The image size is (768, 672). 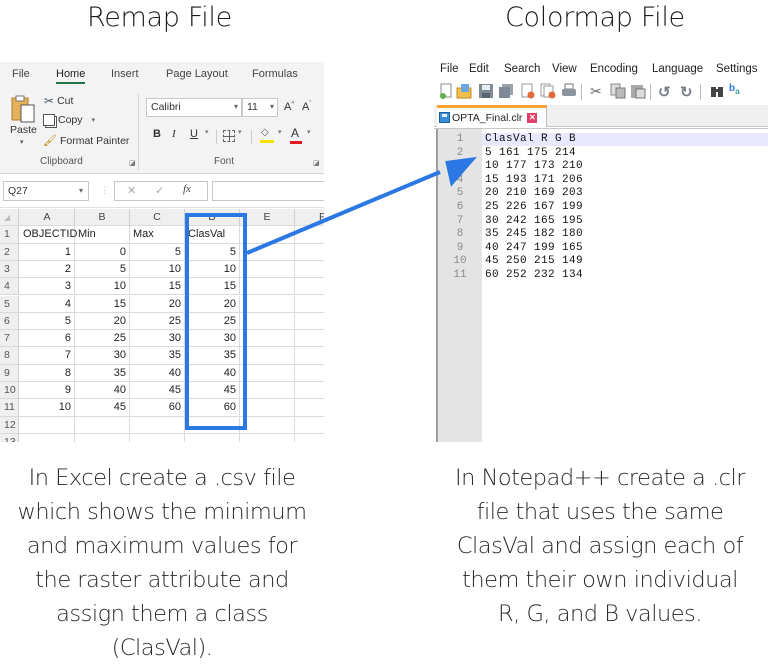 What do you see at coordinates (267, 424) in the screenshot?
I see `cell-e12` at bounding box center [267, 424].